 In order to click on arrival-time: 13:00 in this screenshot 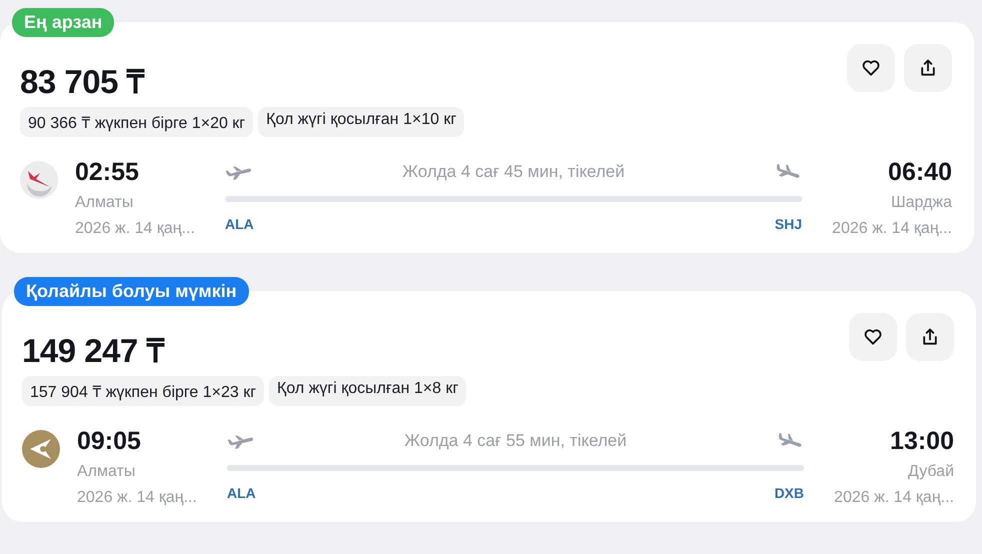, I will do `click(922, 441)`.